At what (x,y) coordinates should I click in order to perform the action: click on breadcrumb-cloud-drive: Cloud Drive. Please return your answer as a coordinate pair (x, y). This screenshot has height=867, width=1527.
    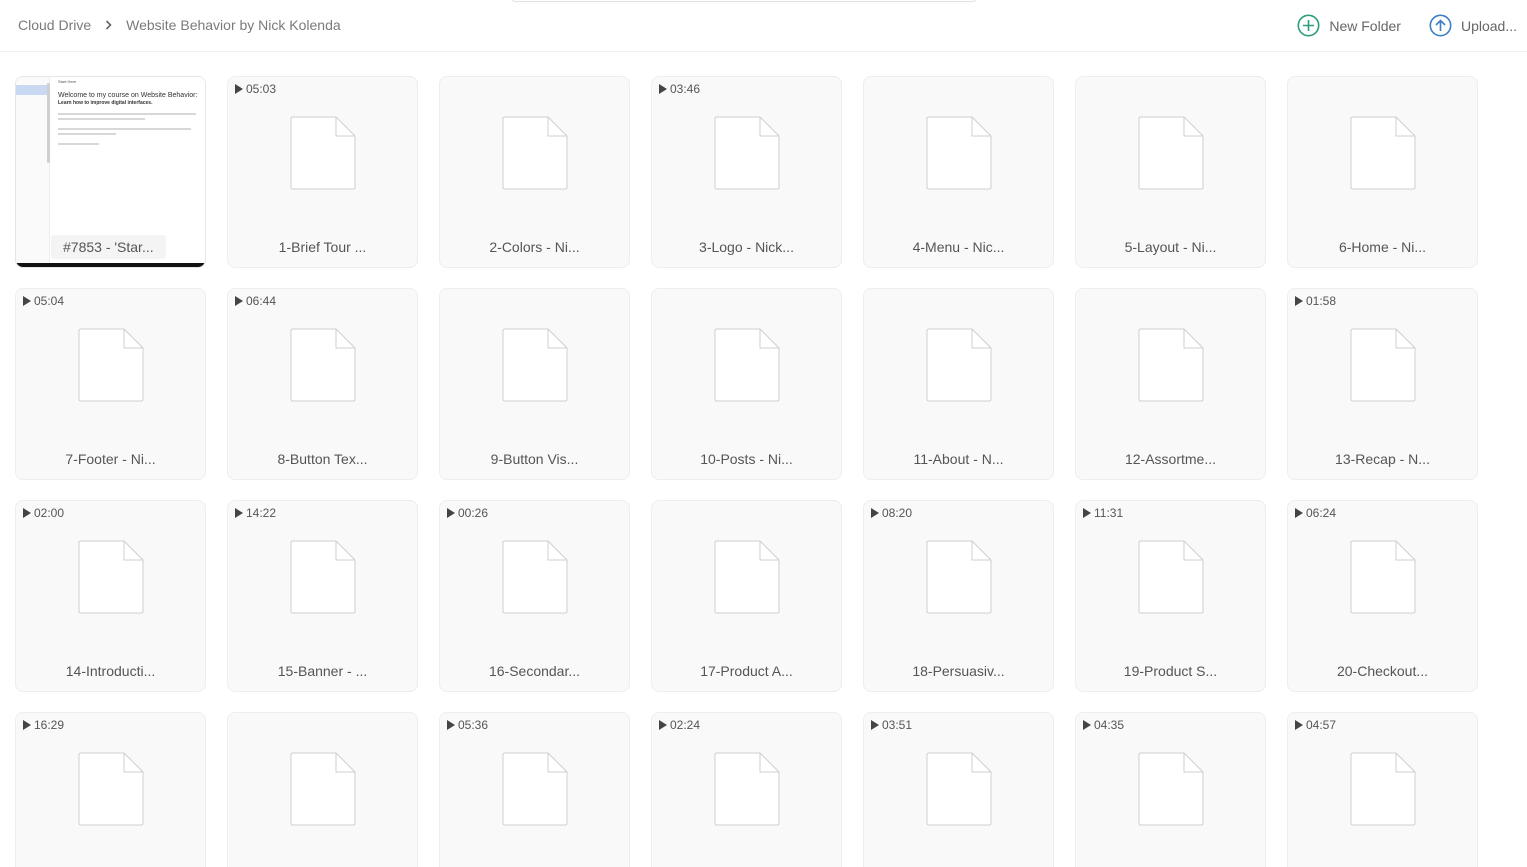
    Looking at the image, I should click on (54, 25).